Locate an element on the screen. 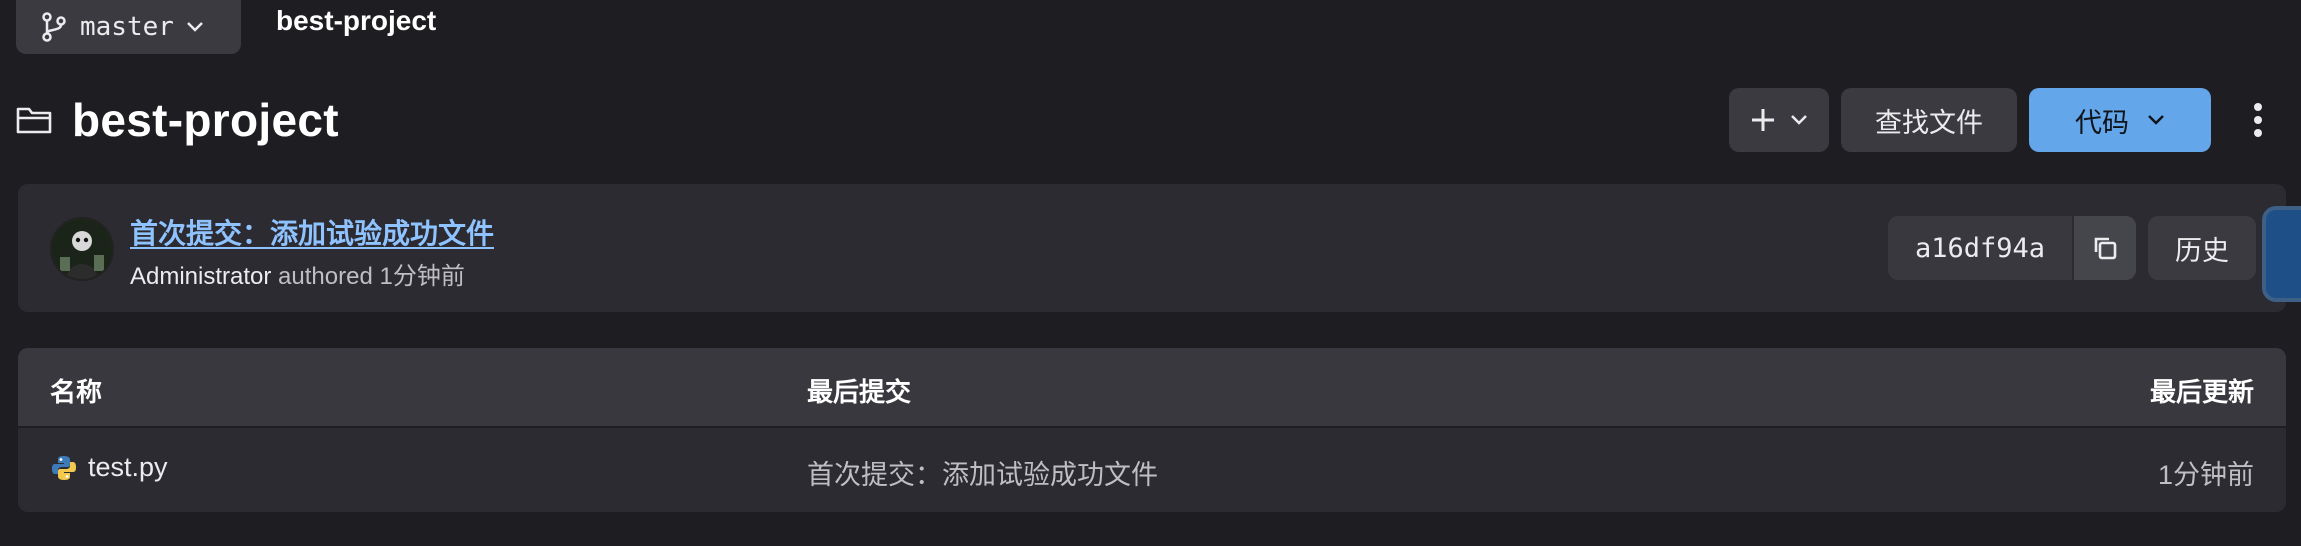 The image size is (2301, 546). history-button: 历史 is located at coordinates (2202, 248).